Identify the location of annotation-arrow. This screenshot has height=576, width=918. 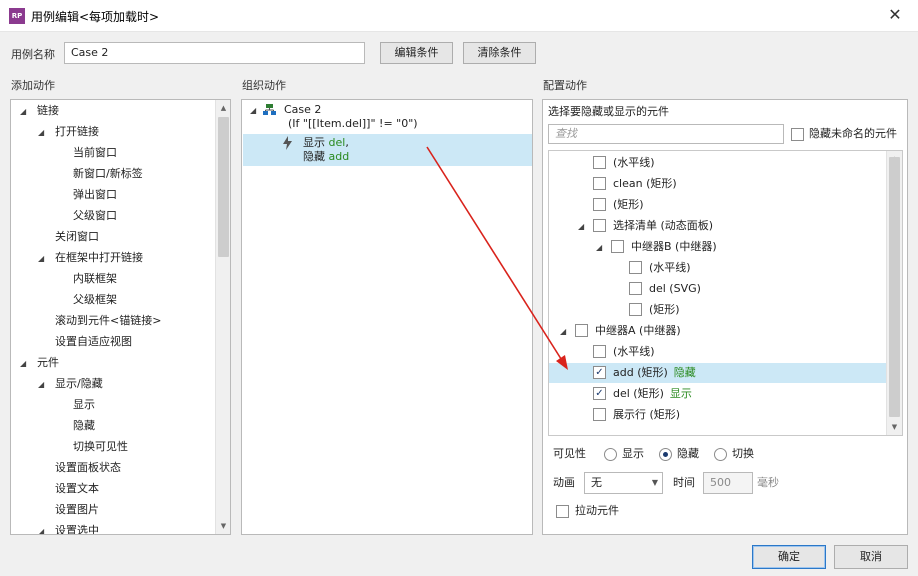
(497, 258).